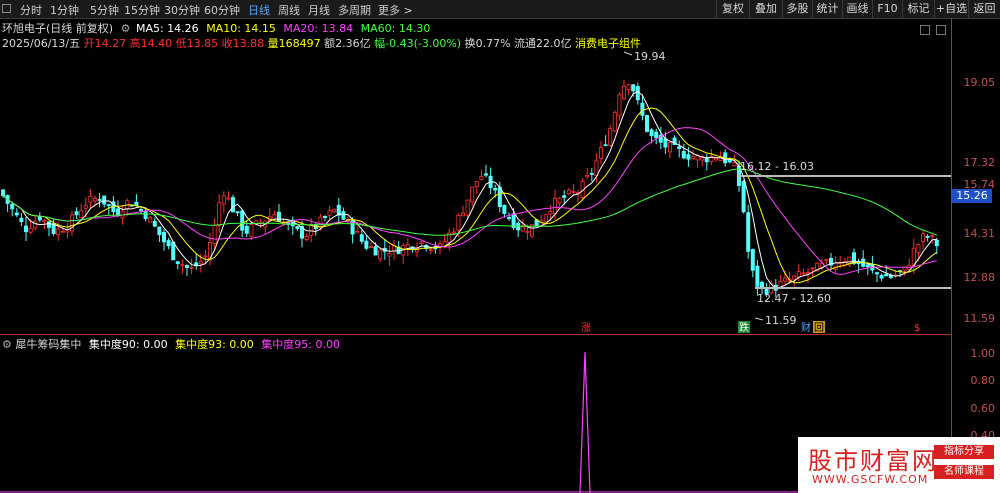 This screenshot has height=493, width=1000. I want to click on ma60-line, so click(469, 202).